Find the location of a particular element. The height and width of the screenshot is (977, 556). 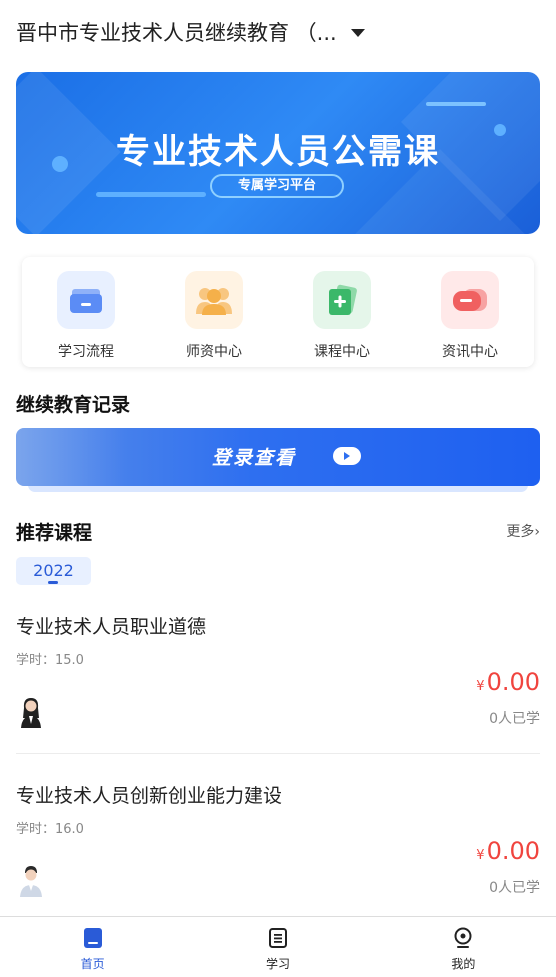

quick-entry-label: 课程中心 is located at coordinates (342, 352).